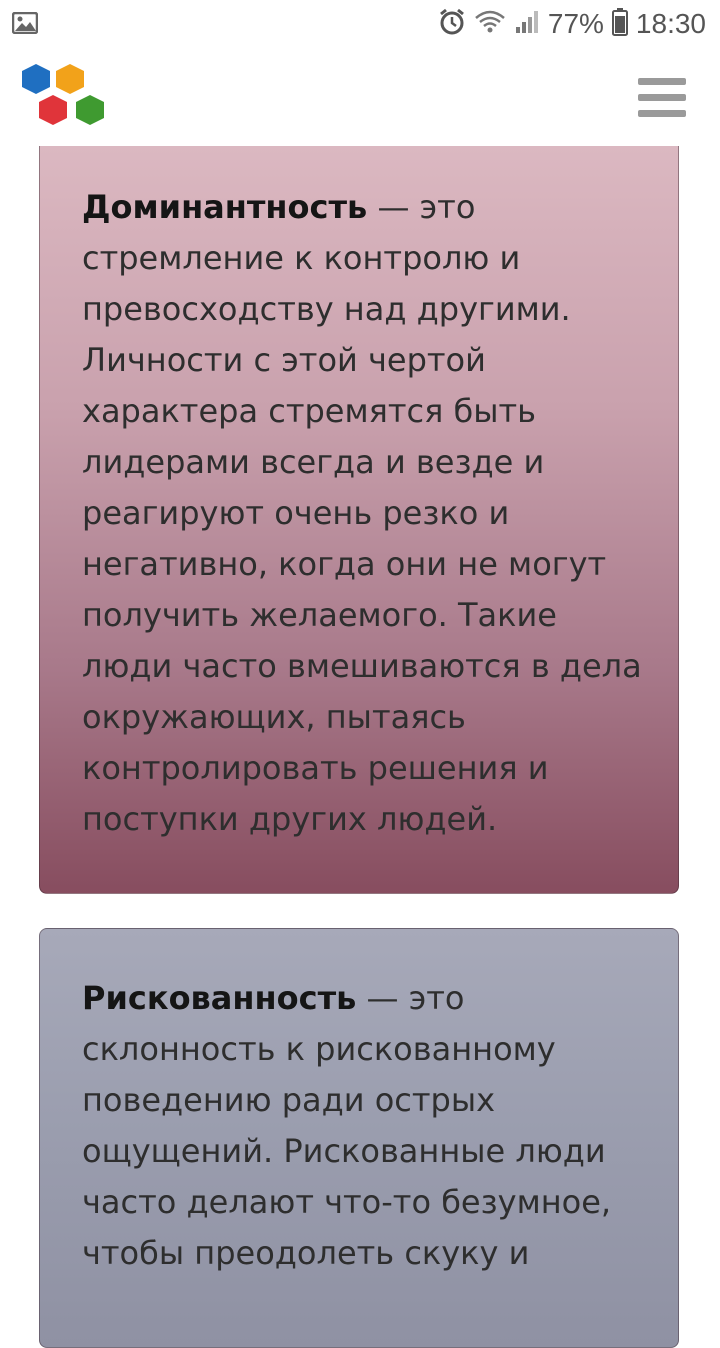 The height and width of the screenshot is (1348, 720). What do you see at coordinates (360, 97) in the screenshot?
I see `site-header` at bounding box center [360, 97].